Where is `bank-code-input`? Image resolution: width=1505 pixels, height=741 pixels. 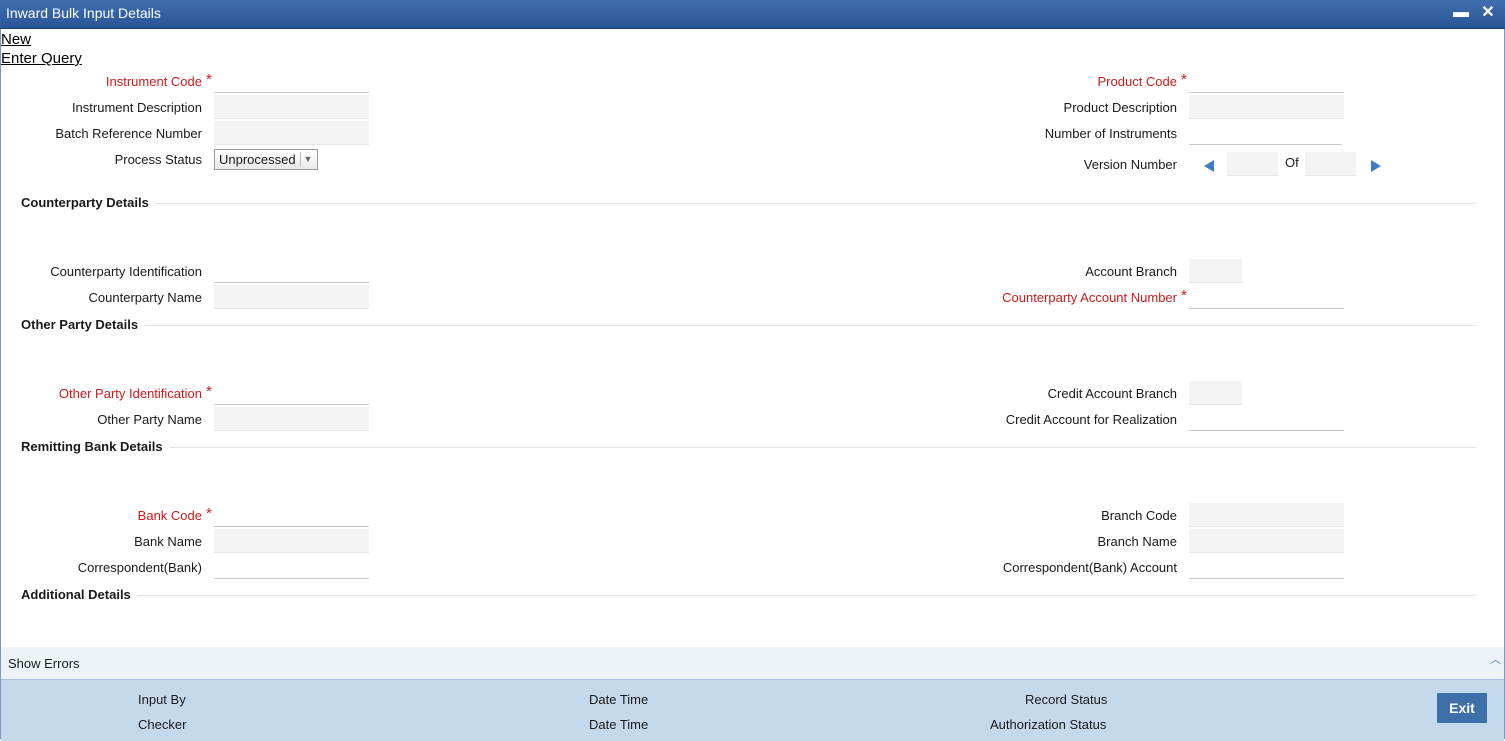 bank-code-input is located at coordinates (291, 515).